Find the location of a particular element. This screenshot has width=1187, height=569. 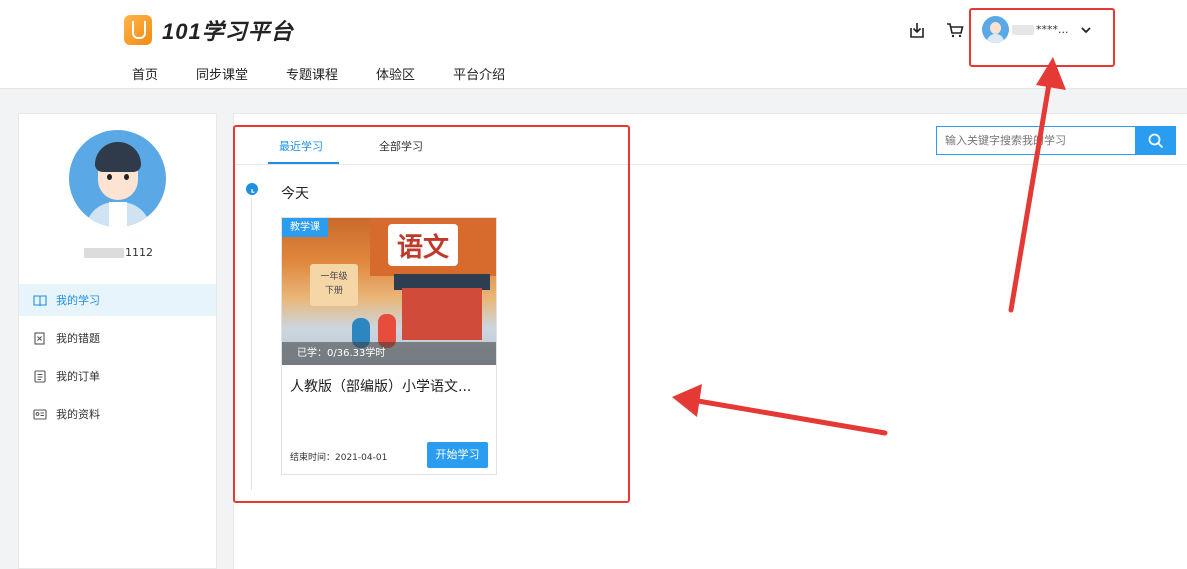

annotation-arrow-left is located at coordinates (780, 410).